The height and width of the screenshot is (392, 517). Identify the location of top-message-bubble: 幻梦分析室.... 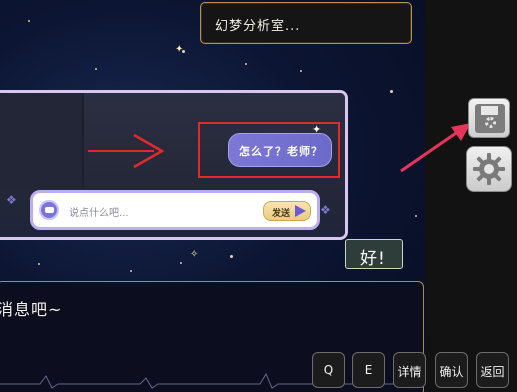
(306, 23).